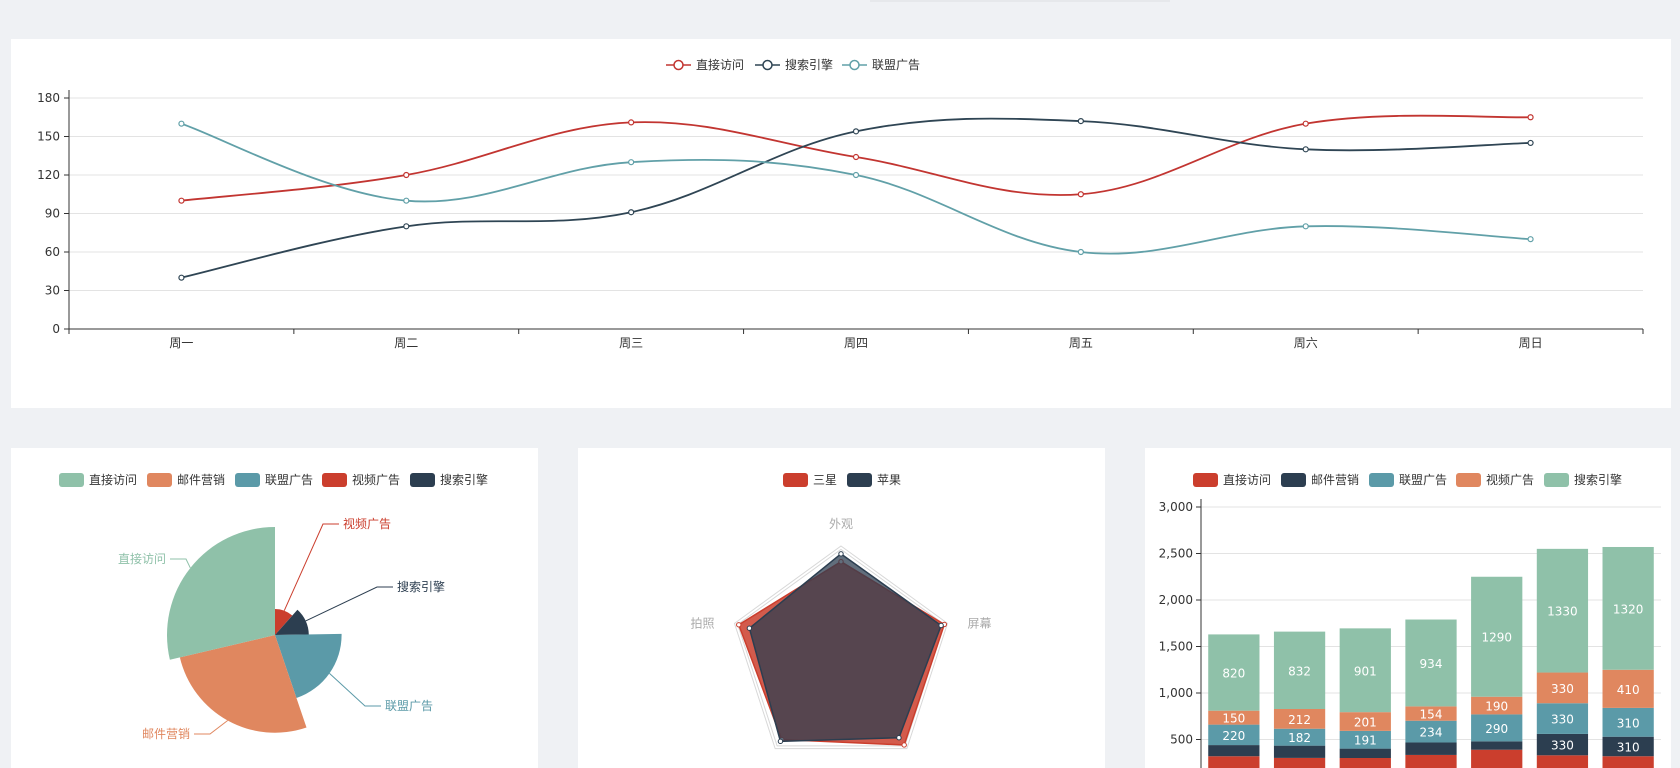 The width and height of the screenshot is (1680, 768). Describe the element at coordinates (1020, 1) in the screenshot. I see `top-divider` at that location.